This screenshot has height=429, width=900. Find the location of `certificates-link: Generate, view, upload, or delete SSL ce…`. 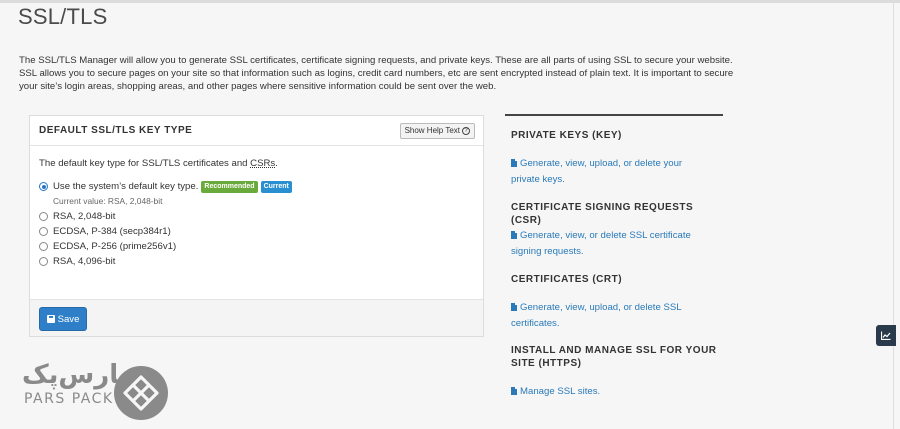

certificates-link: Generate, view, upload, or delete SSL ce… is located at coordinates (611, 316).